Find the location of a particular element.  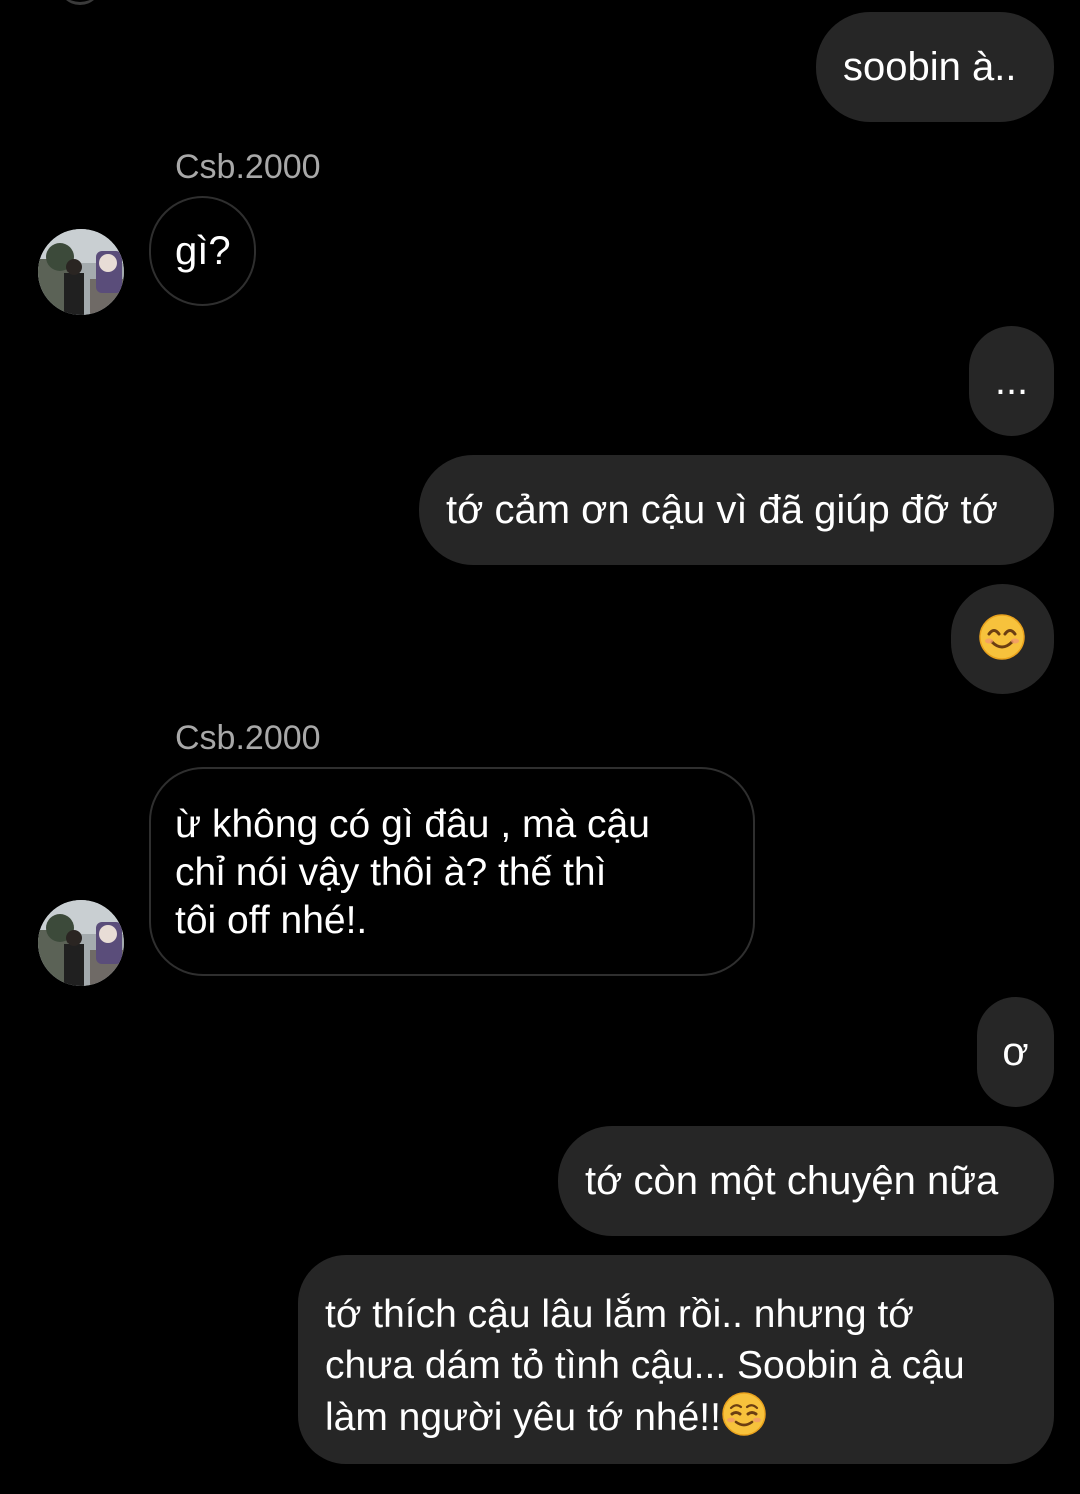

message-text: tớ cảm ơn cậu vì đã giúp đỡ tớ is located at coordinates (722, 510).